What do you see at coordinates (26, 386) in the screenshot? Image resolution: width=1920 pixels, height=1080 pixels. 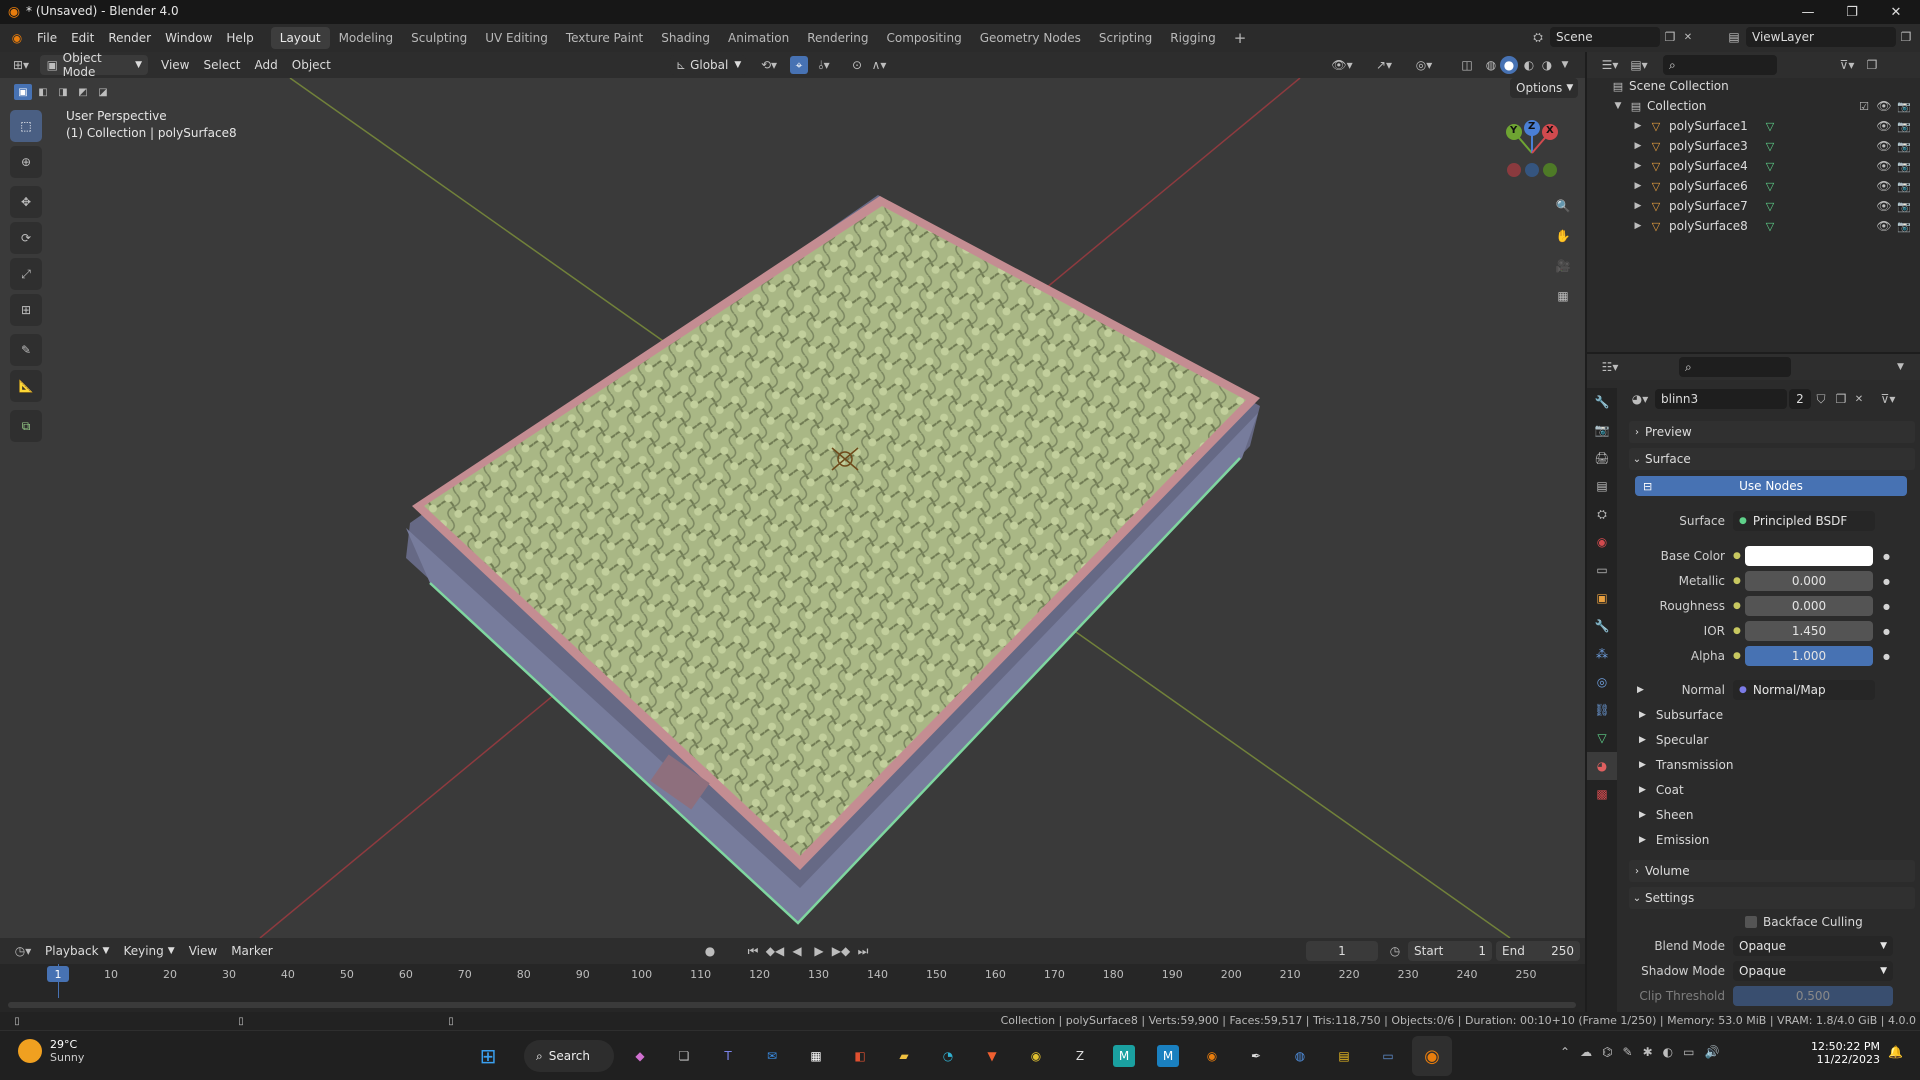 I see `measure-tool: 📐` at bounding box center [26, 386].